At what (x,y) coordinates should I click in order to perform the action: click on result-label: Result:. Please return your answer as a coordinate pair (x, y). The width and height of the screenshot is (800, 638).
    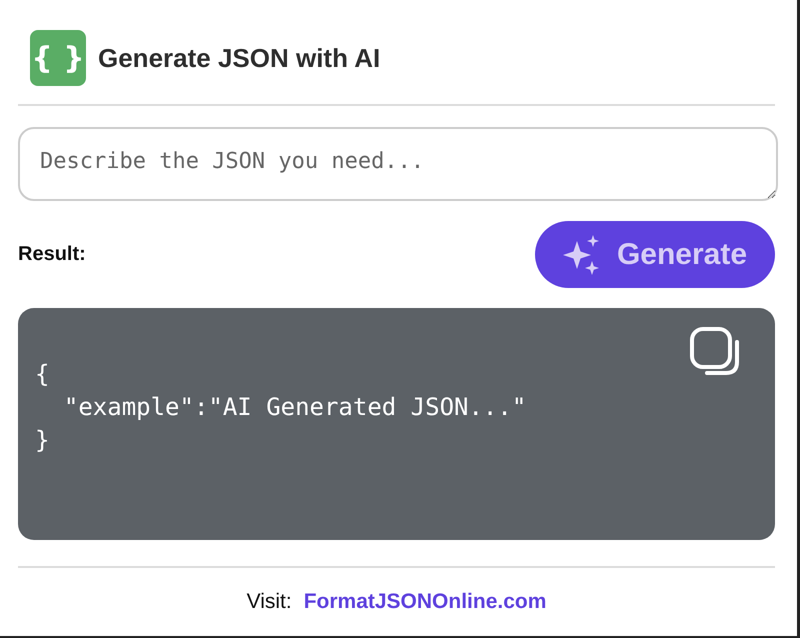
    Looking at the image, I should click on (52, 254).